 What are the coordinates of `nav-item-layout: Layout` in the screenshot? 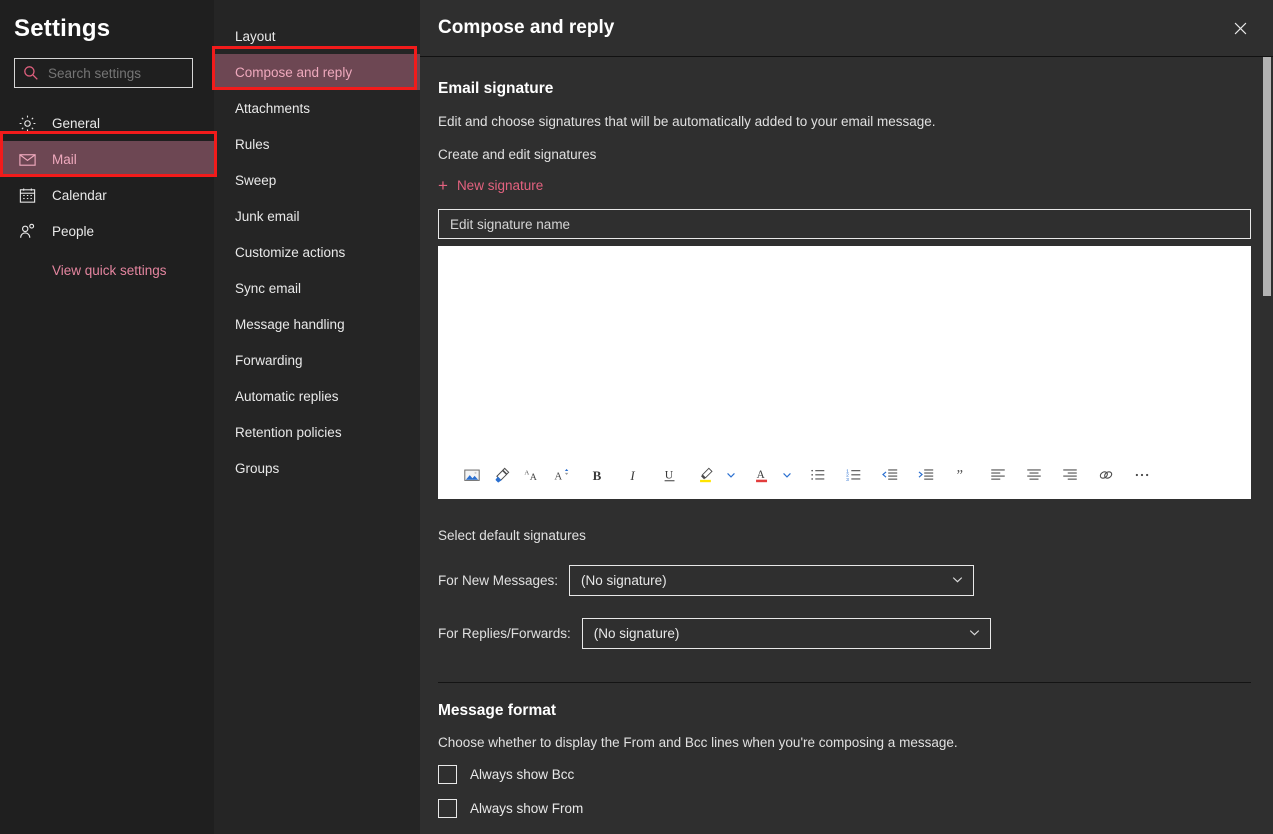 It's located at (317, 36).